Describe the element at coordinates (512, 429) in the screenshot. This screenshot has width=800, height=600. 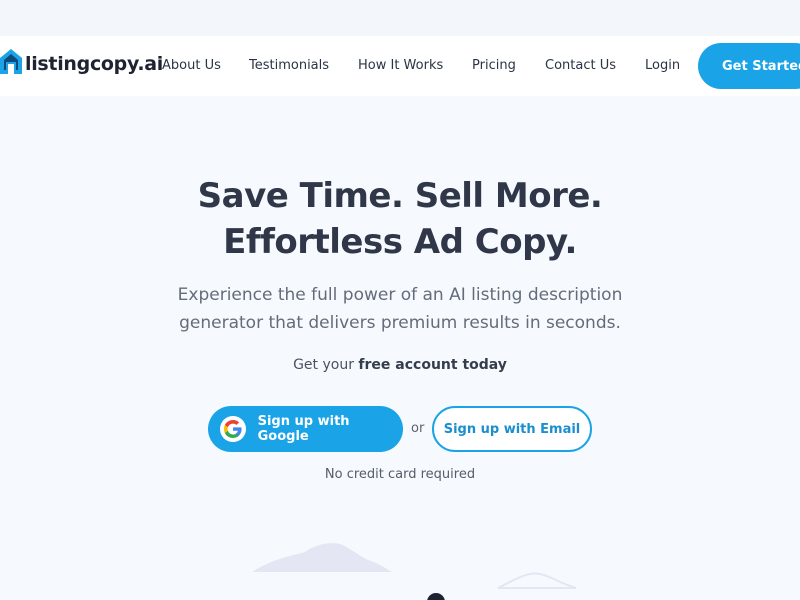
I see `sign-up-email-button: Sign up with Email` at that location.